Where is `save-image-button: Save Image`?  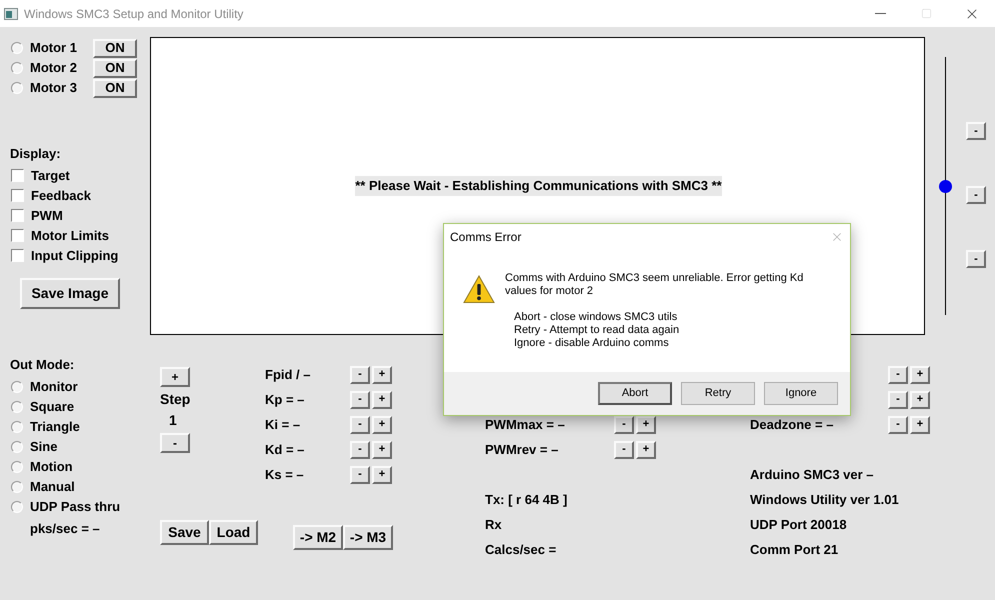
save-image-button: Save Image is located at coordinates (70, 293).